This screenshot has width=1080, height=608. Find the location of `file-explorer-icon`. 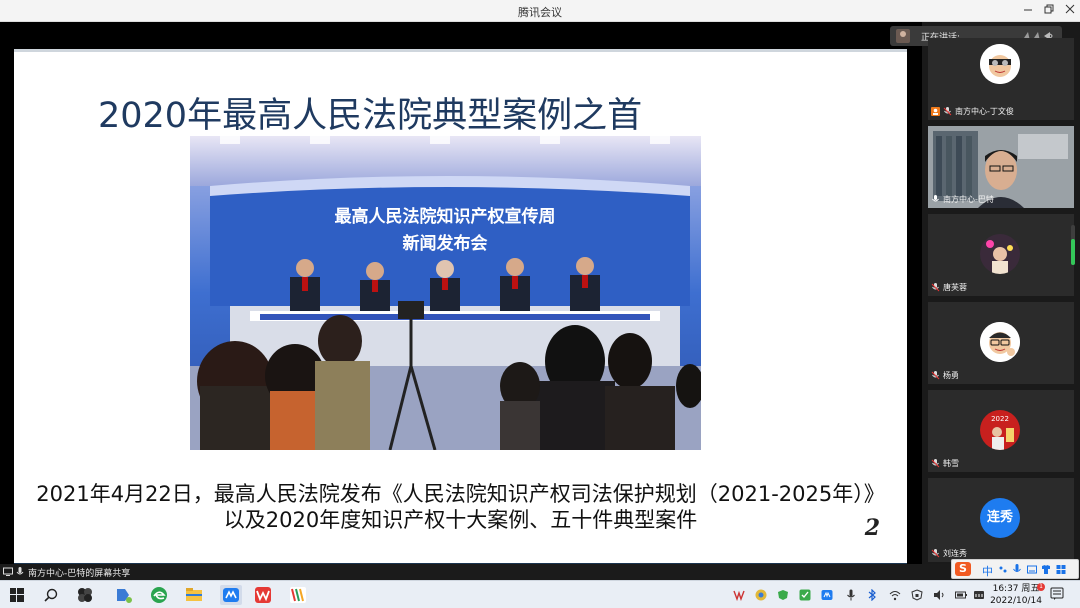

file-explorer-icon is located at coordinates (194, 594).